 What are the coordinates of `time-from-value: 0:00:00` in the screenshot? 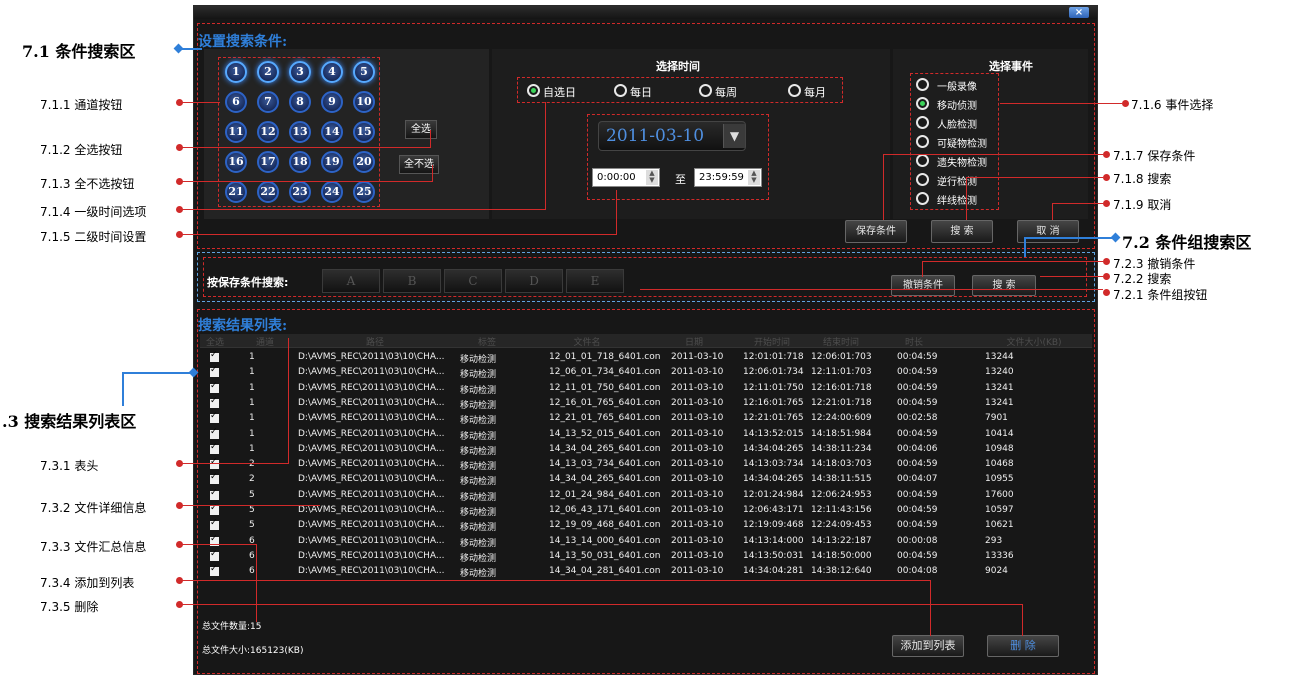 It's located at (616, 177).